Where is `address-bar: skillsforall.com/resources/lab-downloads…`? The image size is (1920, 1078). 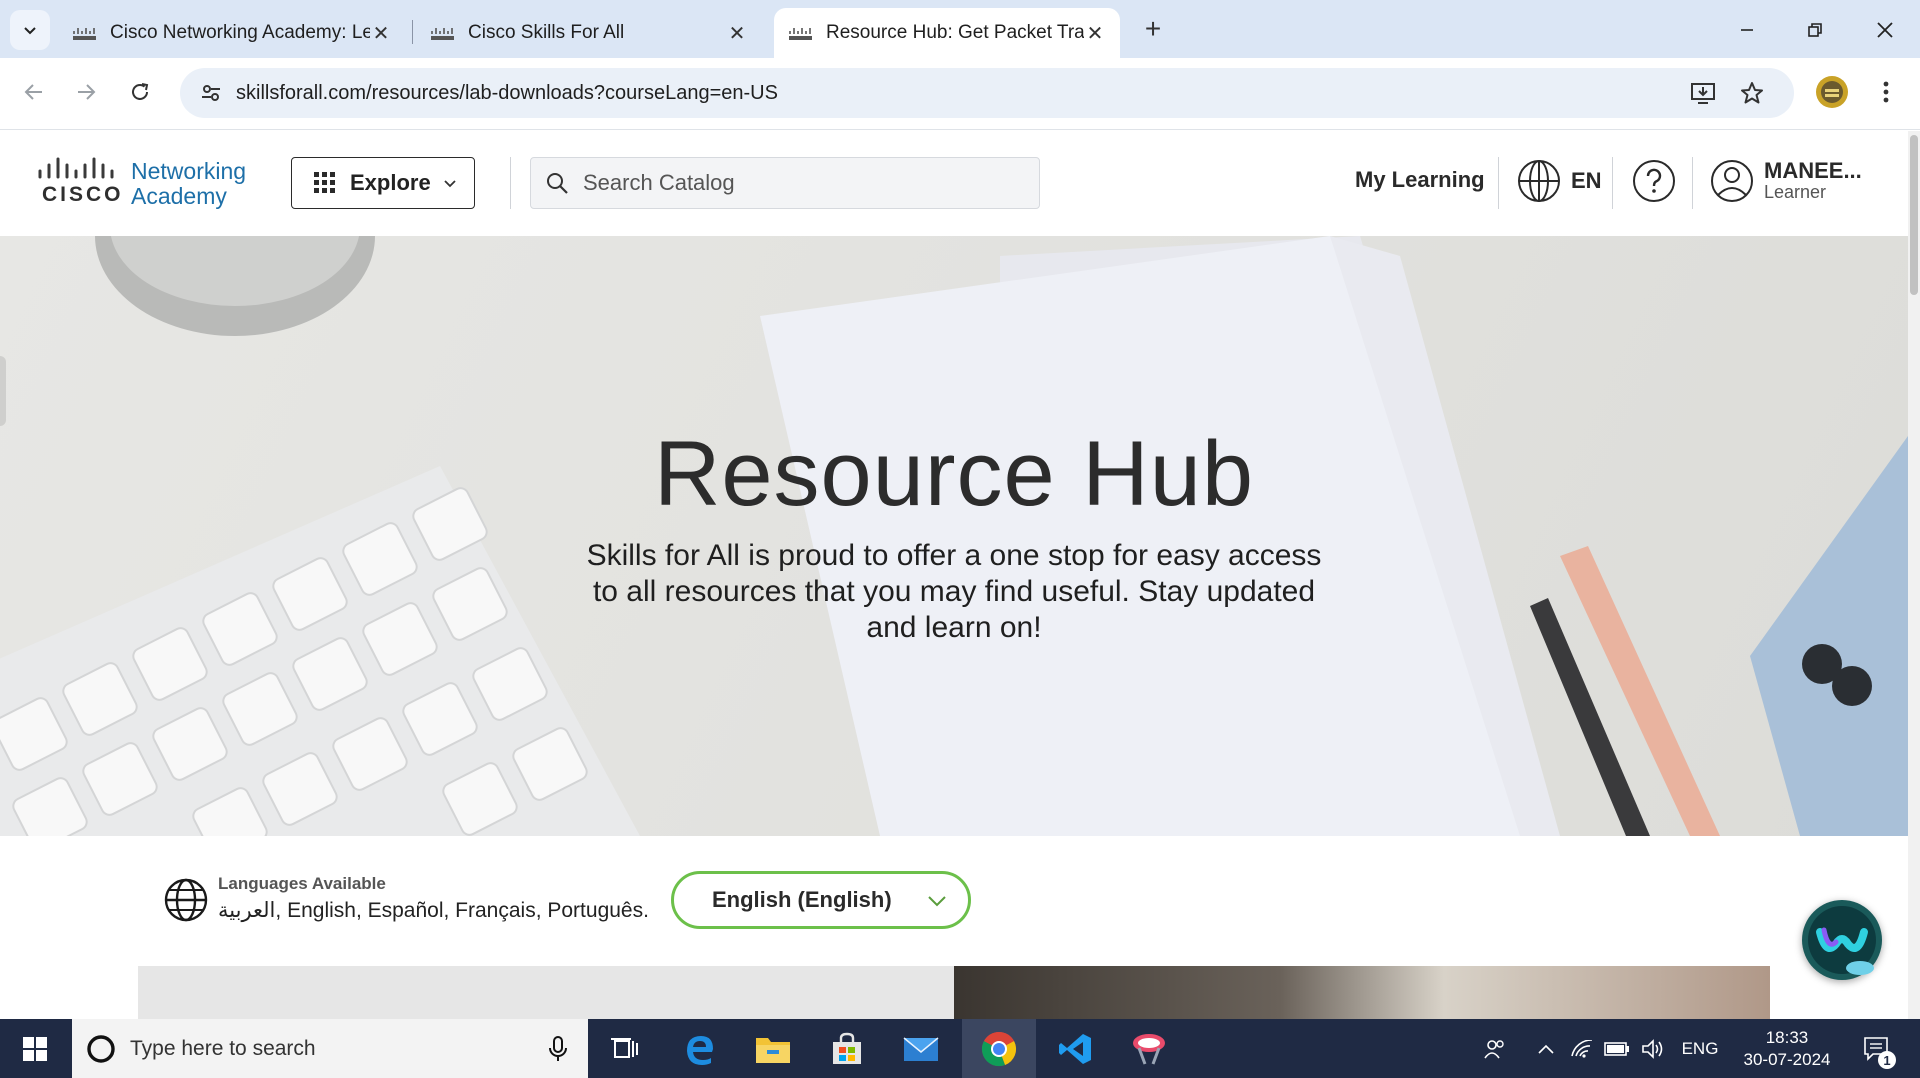
address-bar: skillsforall.com/resources/lab-downloads… is located at coordinates (987, 93).